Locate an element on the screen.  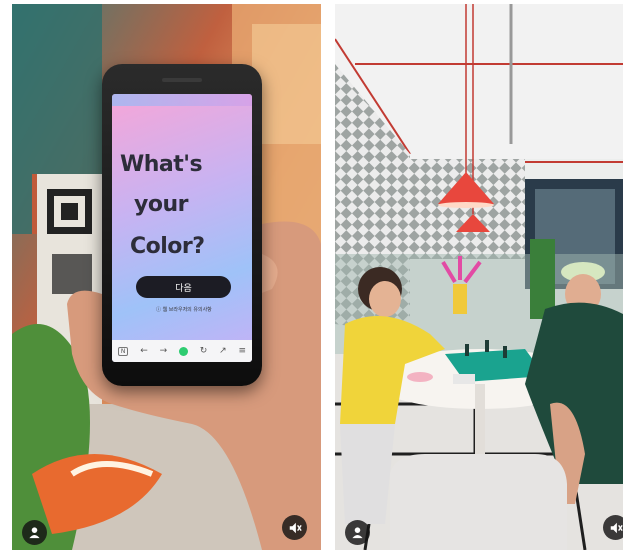
headline-line-3: Color? is located at coordinates (167, 246).